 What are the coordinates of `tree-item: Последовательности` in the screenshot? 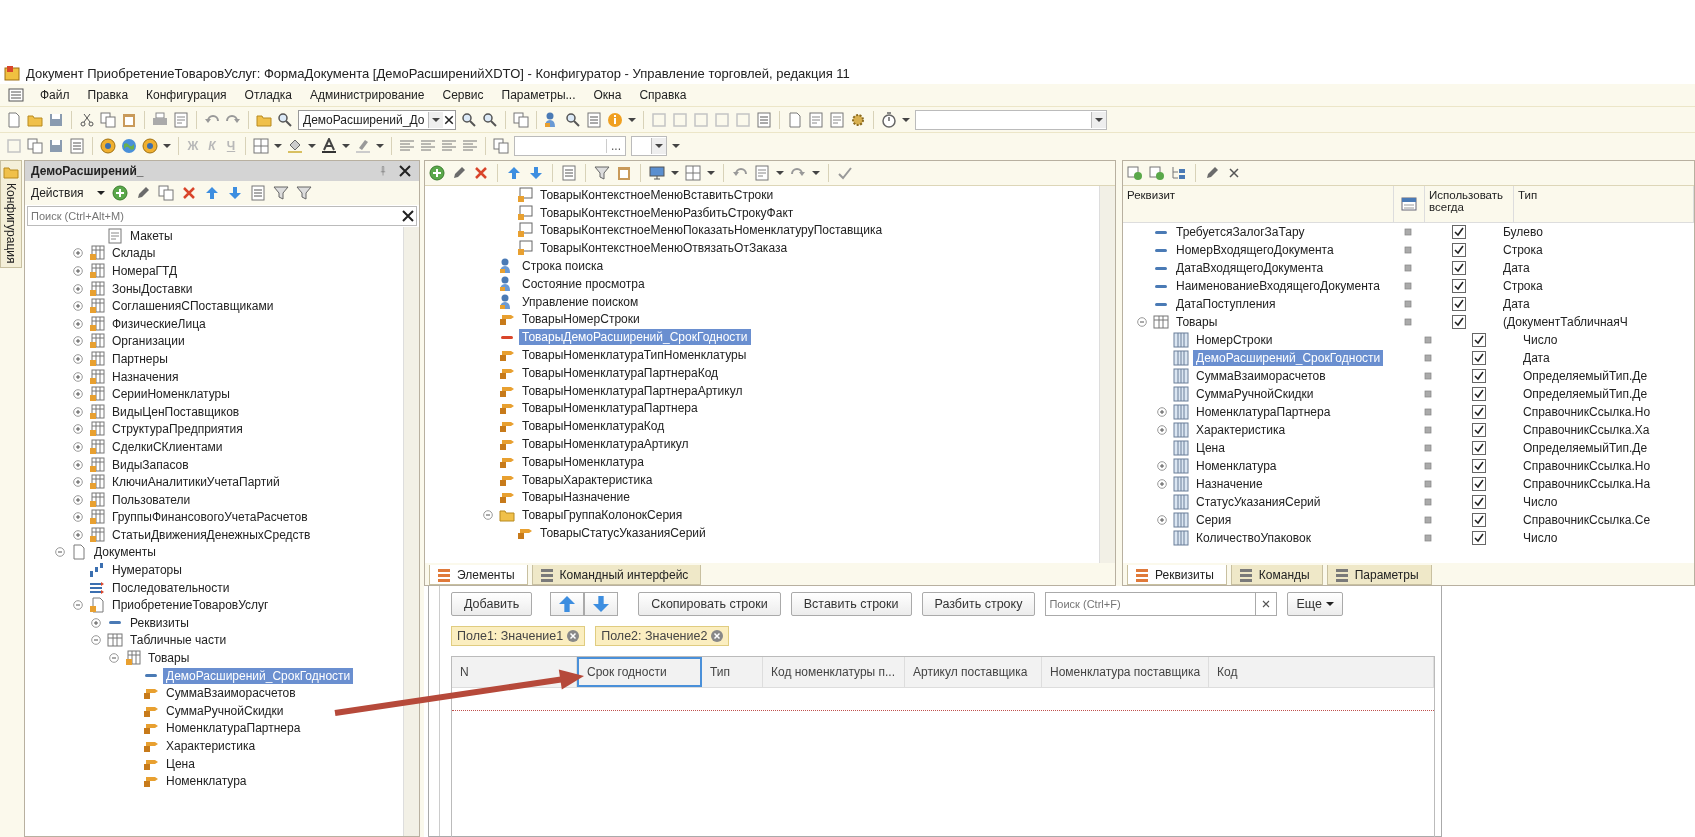 It's located at (171, 587).